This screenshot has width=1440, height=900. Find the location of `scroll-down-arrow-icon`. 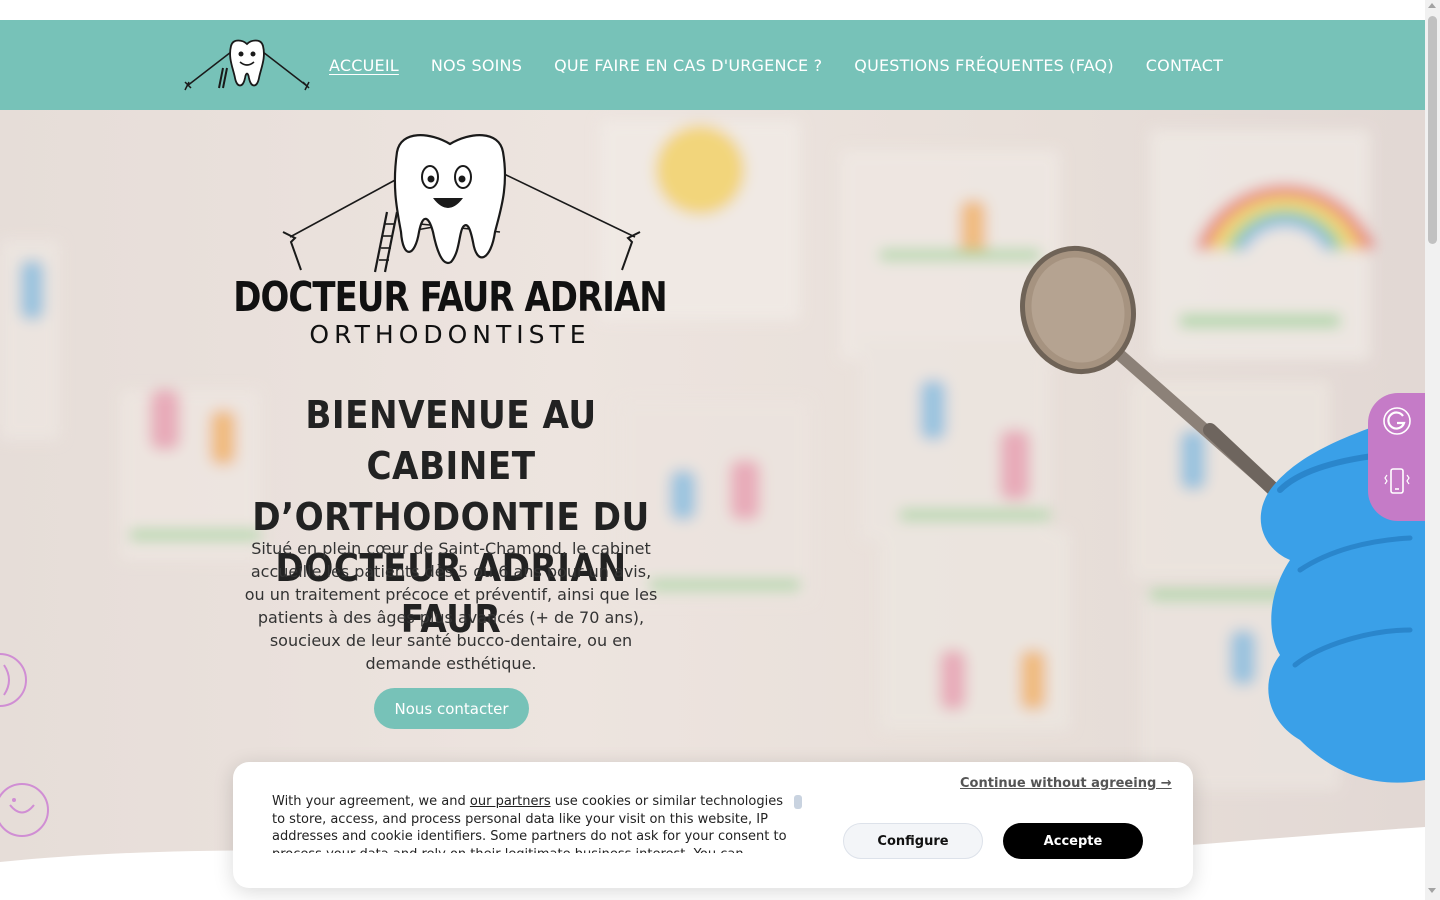

scroll-down-arrow-icon is located at coordinates (1432, 890).